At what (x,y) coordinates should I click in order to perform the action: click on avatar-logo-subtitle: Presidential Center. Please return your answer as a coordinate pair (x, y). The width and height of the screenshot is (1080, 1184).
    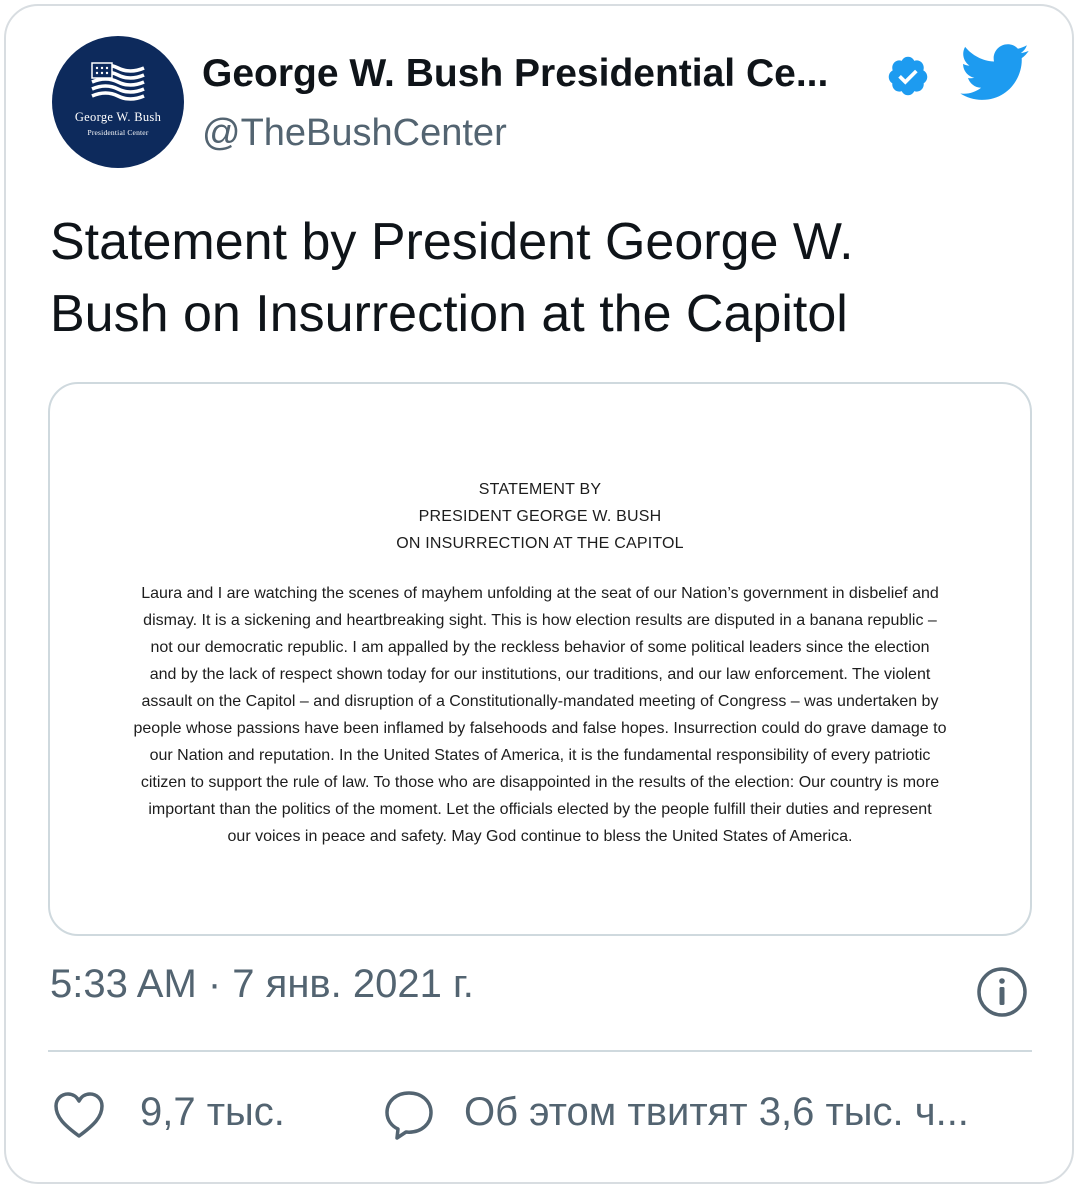
    Looking at the image, I should click on (118, 132).